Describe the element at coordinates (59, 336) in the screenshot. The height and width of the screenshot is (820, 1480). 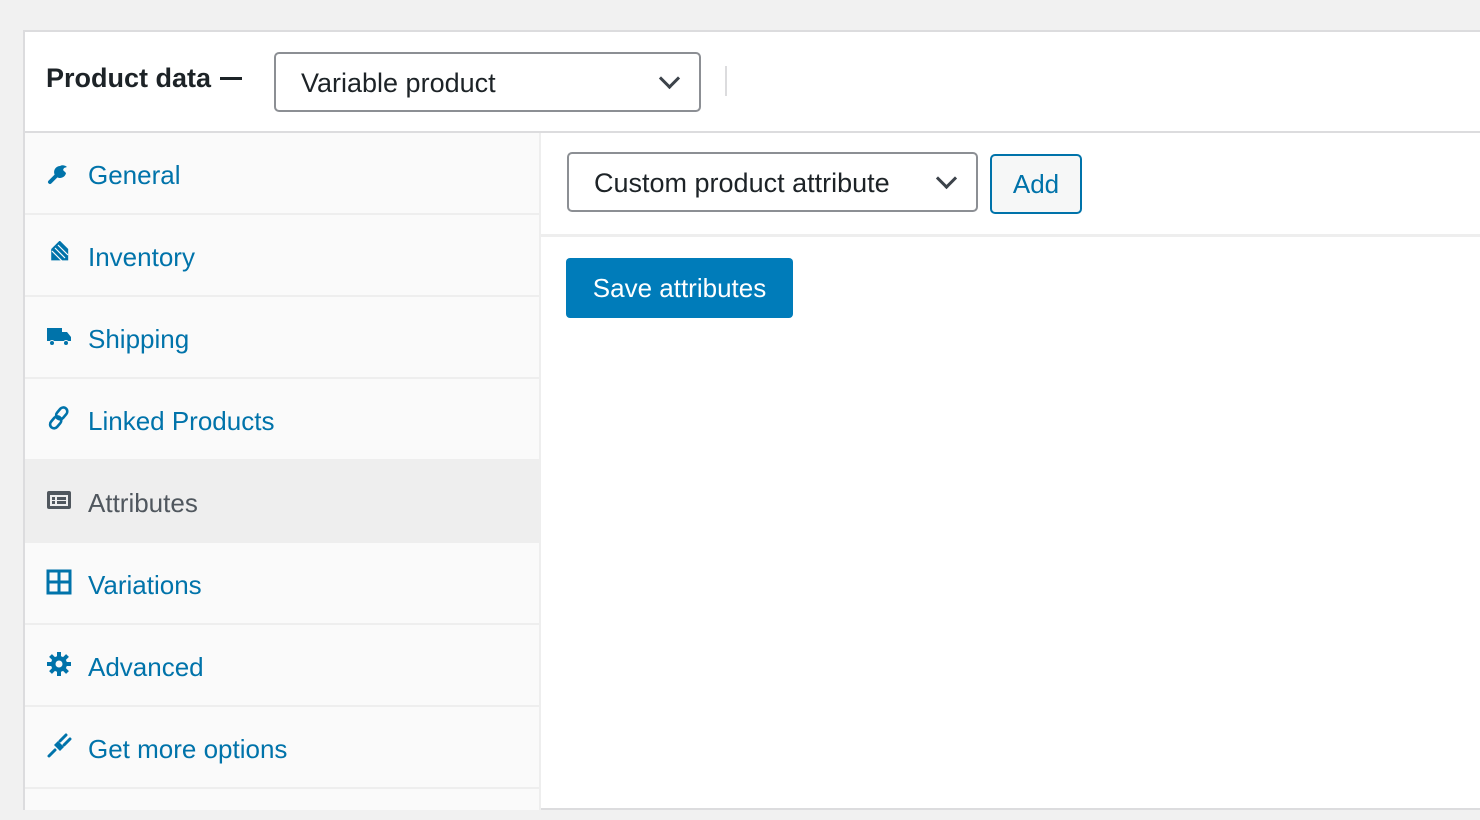
I see `truck-icon` at that location.